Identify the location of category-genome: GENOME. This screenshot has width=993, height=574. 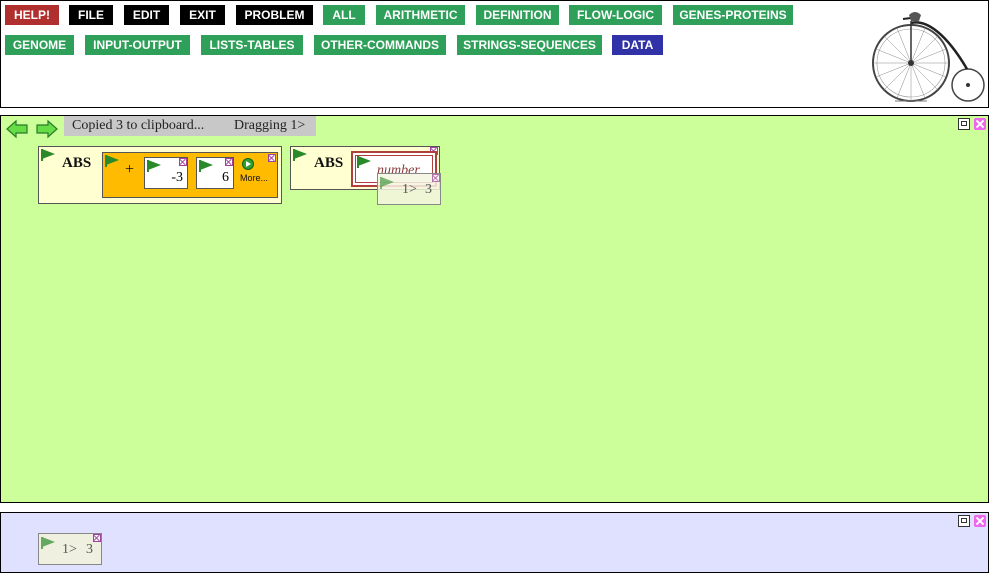
(39, 45).